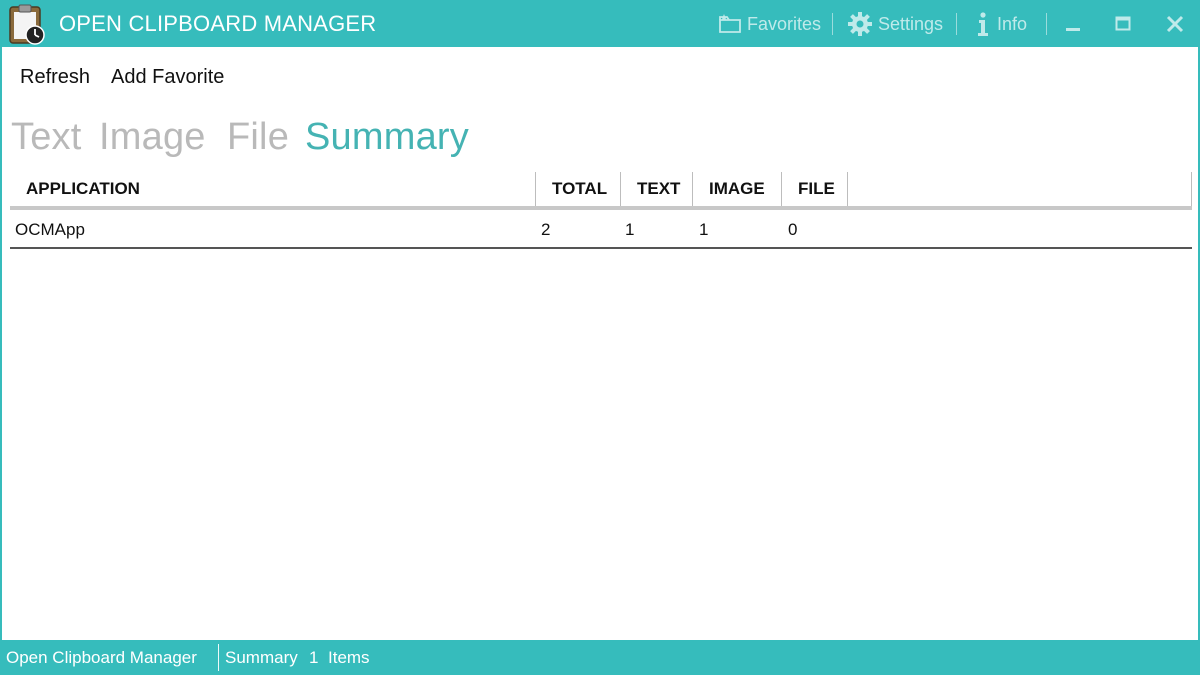 This screenshot has width=1200, height=675. I want to click on minimize-button, so click(1073, 24).